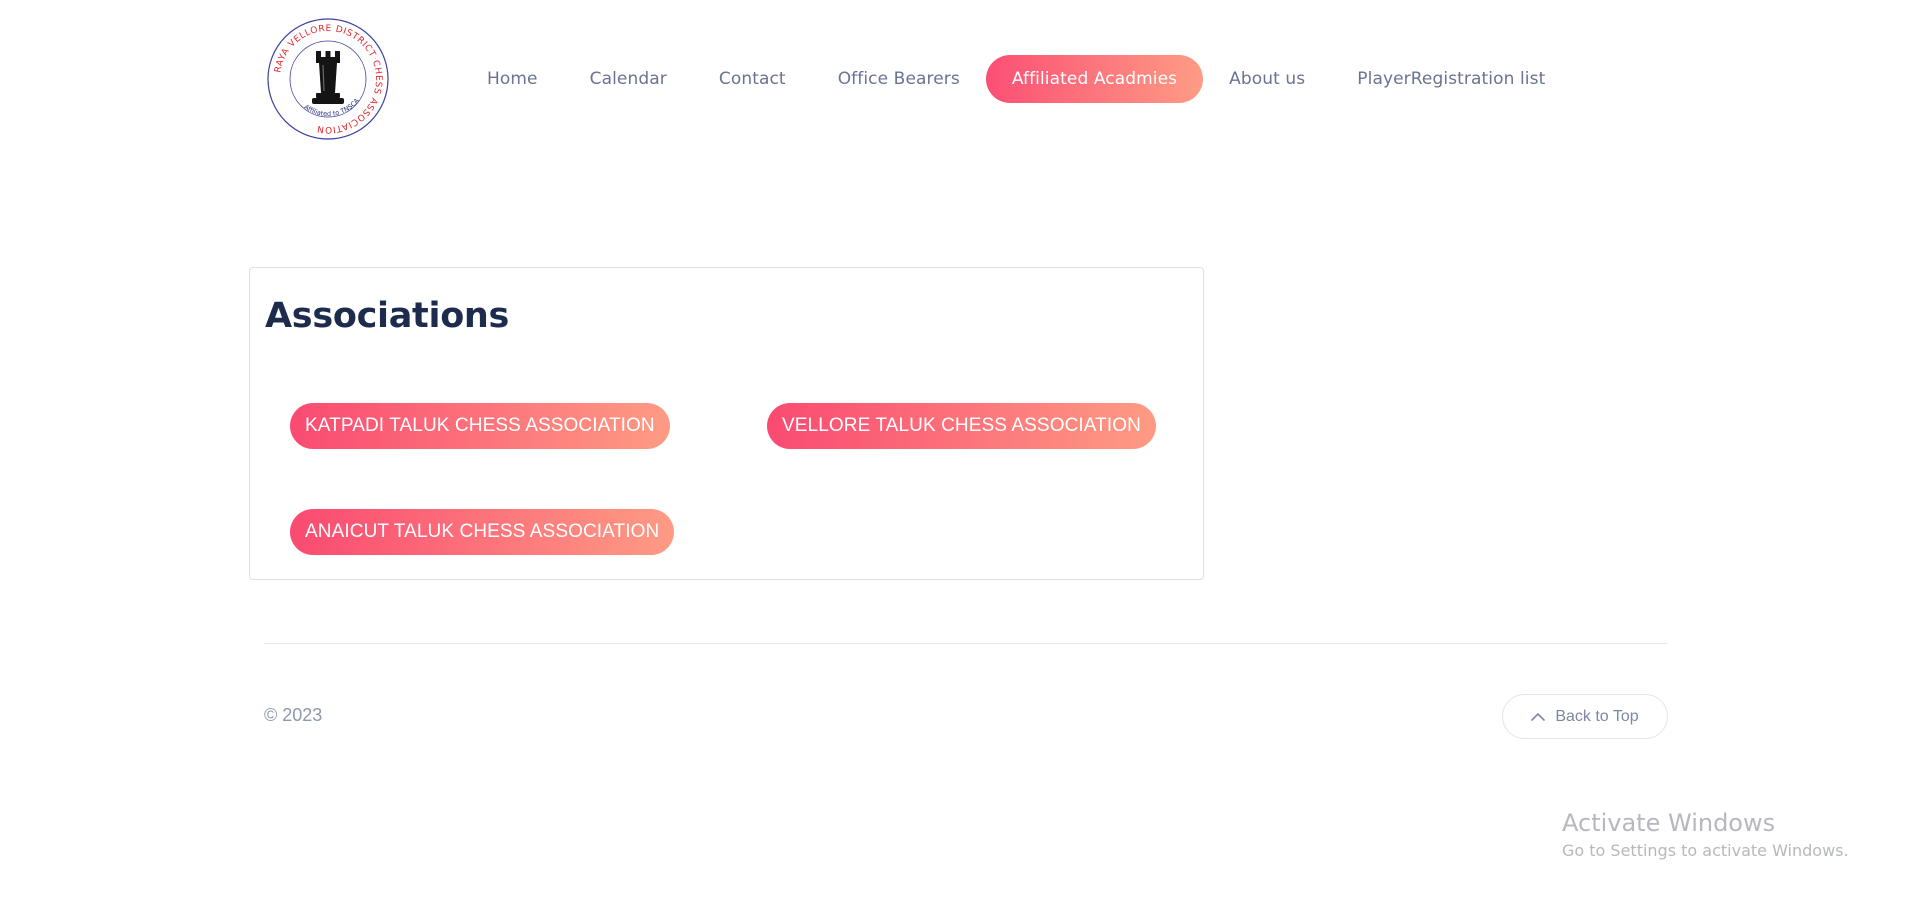 This screenshot has height=904, width=1920. I want to click on watermark-subtitle: Go to Settings to activate Windows., so click(1705, 850).